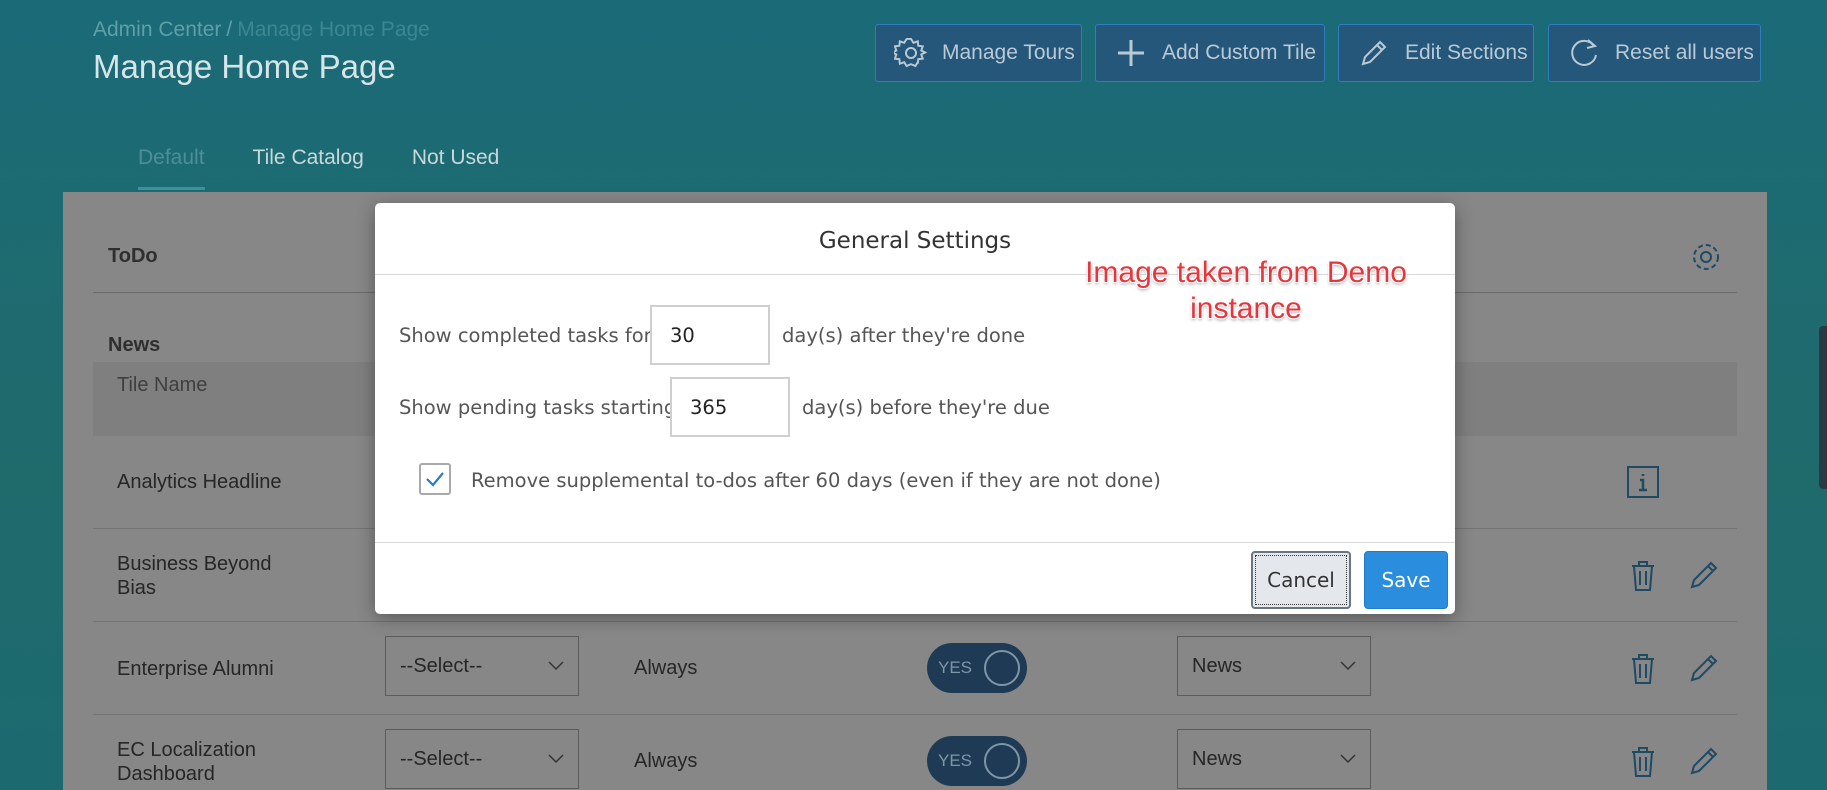 This screenshot has width=1827, height=790. I want to click on checkmark-icon, so click(435, 479).